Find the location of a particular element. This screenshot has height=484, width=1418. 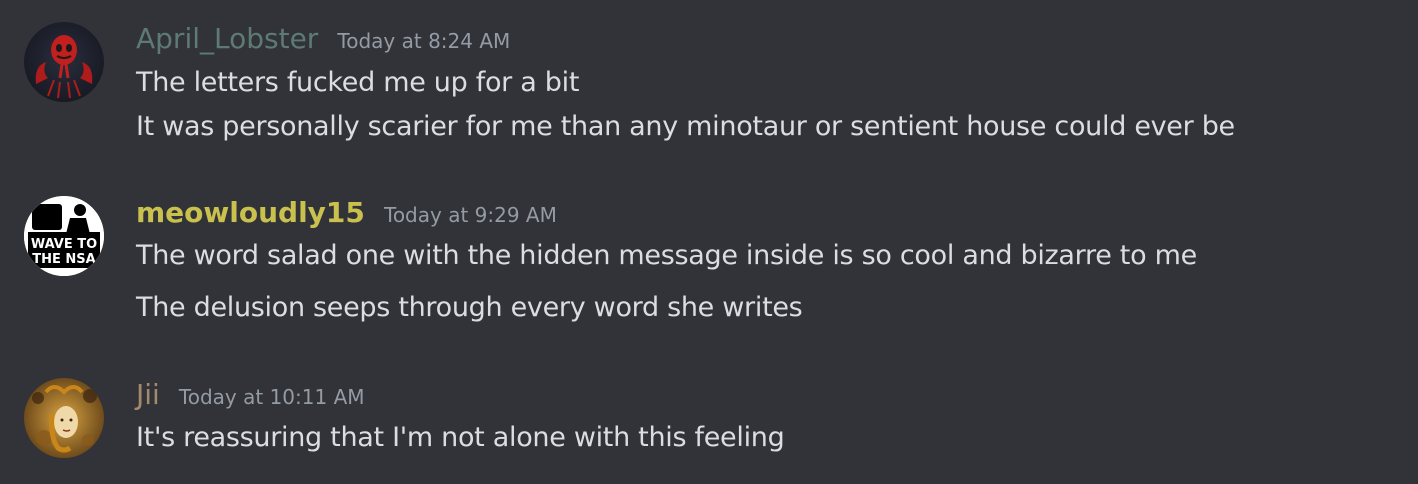

username: April_Lobster is located at coordinates (227, 38).